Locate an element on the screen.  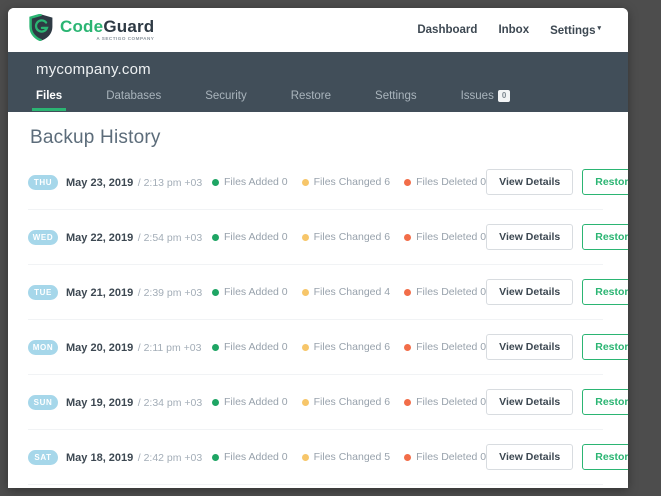
brand-logo: CodeGuard A SECTIGO COMPANY is located at coordinates (92, 29).